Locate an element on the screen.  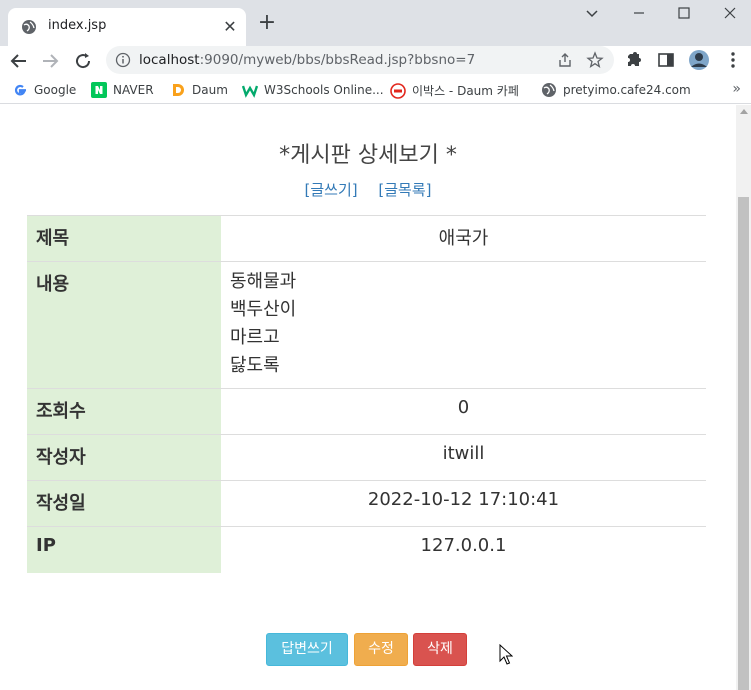
bookmark-label: Daum is located at coordinates (210, 90).